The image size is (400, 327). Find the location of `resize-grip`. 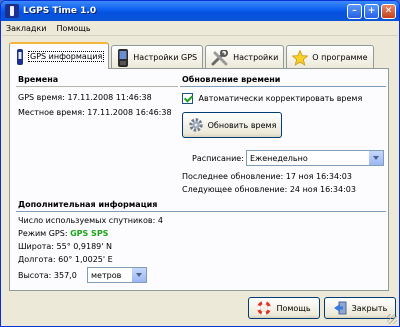

resize-grip is located at coordinates (392, 319).